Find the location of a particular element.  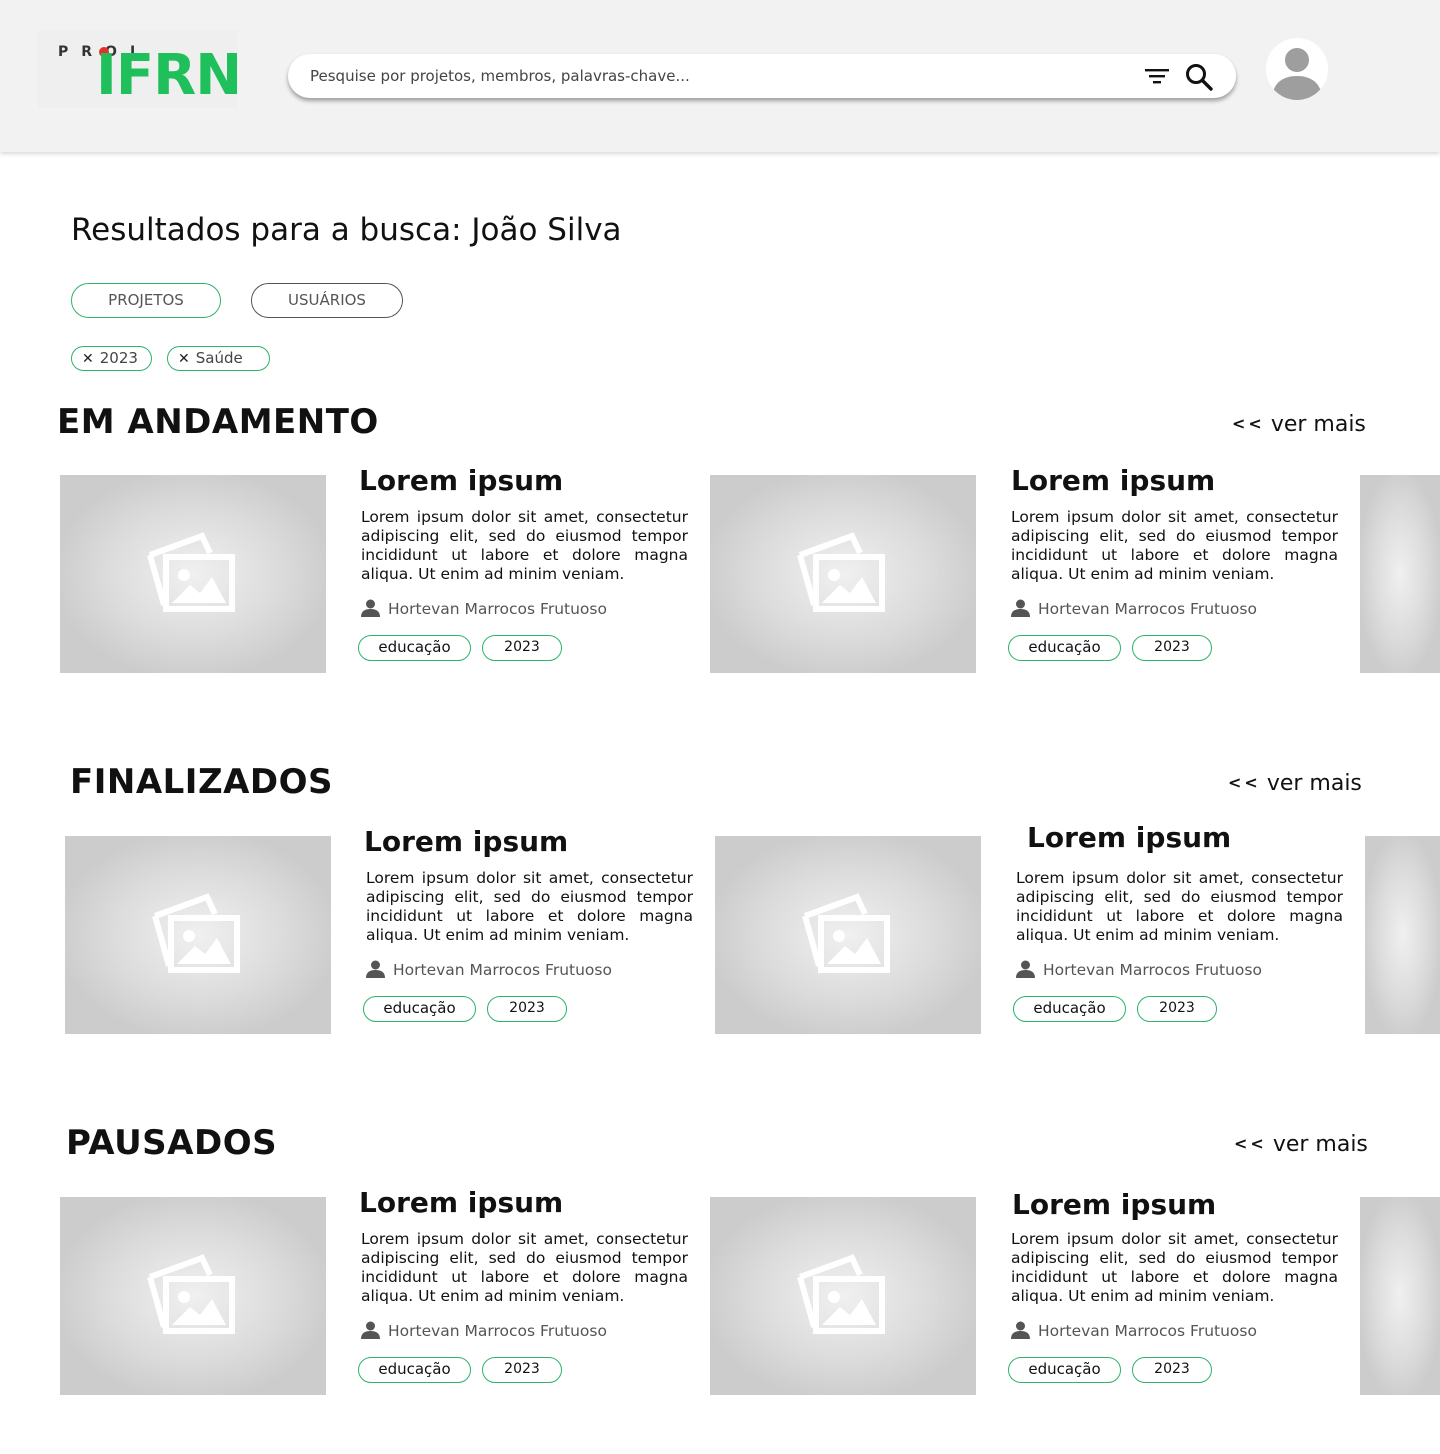

logo: PROJ IFRN is located at coordinates (140, 69).